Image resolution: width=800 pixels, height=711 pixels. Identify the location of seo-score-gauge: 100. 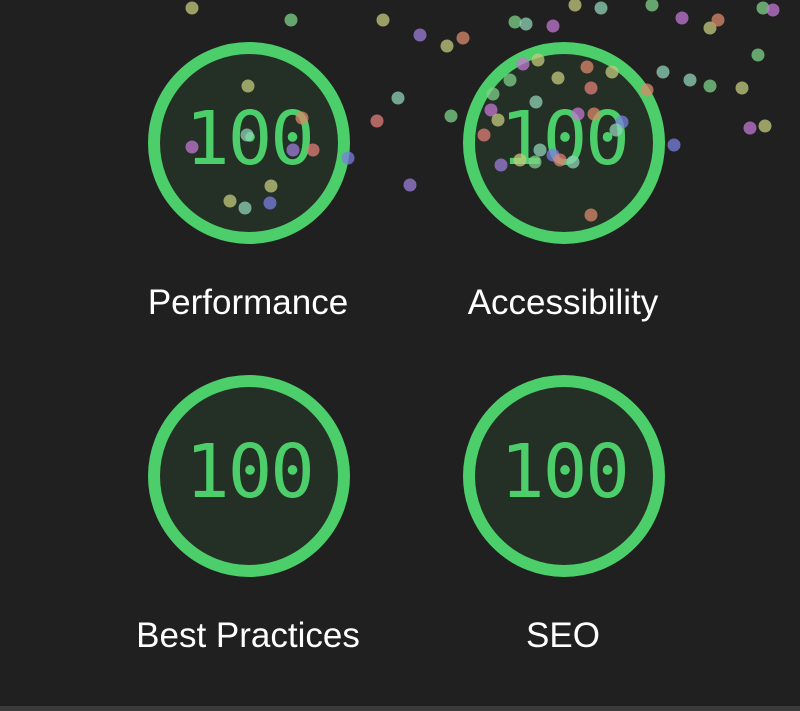
(564, 476).